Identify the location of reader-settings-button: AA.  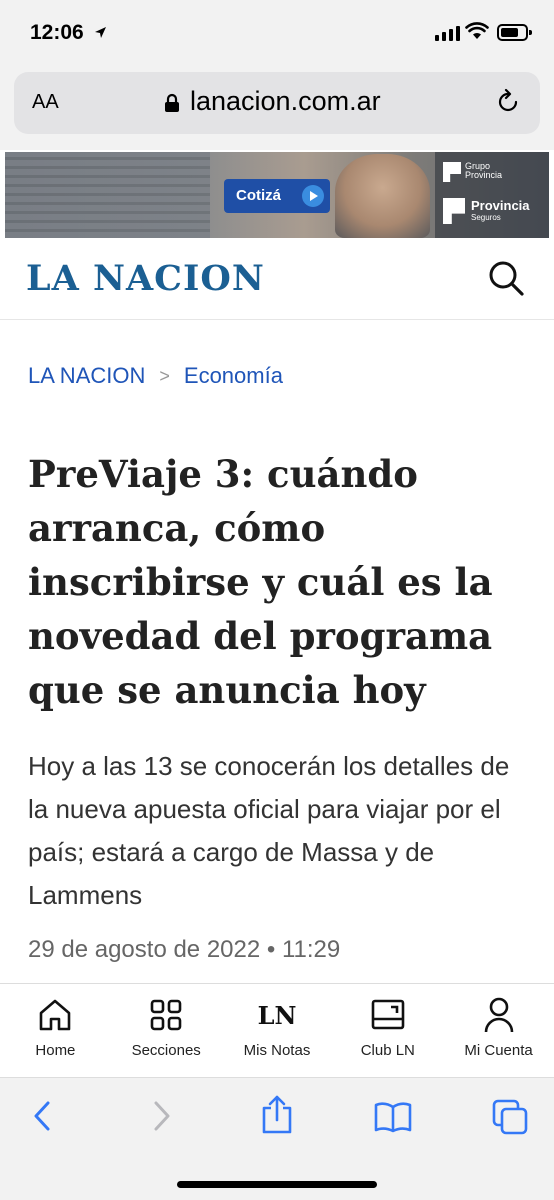
(45, 102).